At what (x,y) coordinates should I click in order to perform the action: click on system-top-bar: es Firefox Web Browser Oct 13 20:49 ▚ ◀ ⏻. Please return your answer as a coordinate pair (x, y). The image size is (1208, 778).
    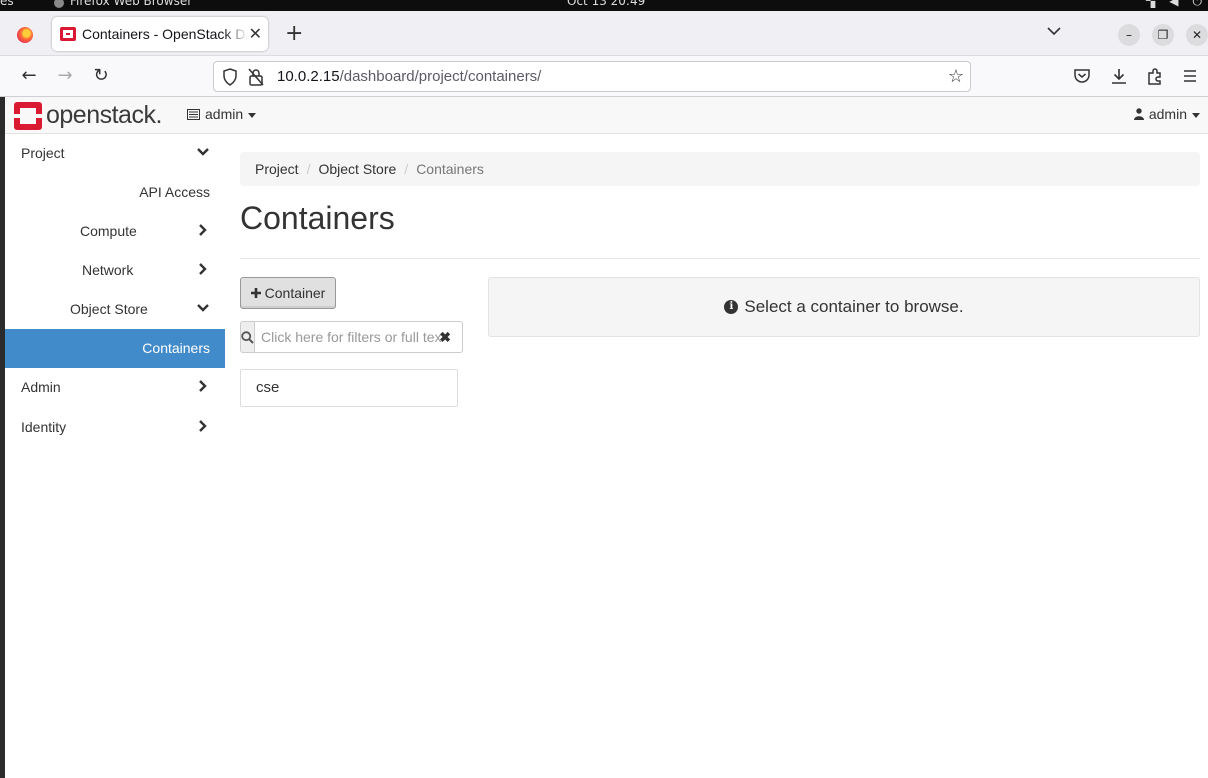
    Looking at the image, I should click on (604, 5).